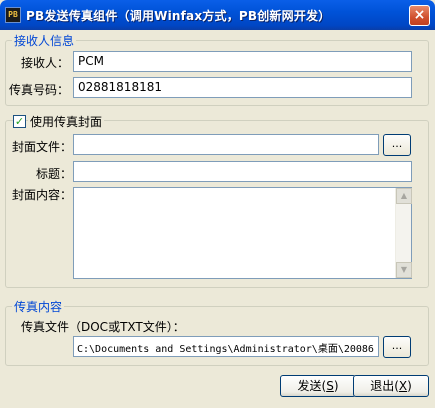 This screenshot has width=435, height=408. What do you see at coordinates (384, 386) in the screenshot?
I see `exit-button-label: 退出(` at bounding box center [384, 386].